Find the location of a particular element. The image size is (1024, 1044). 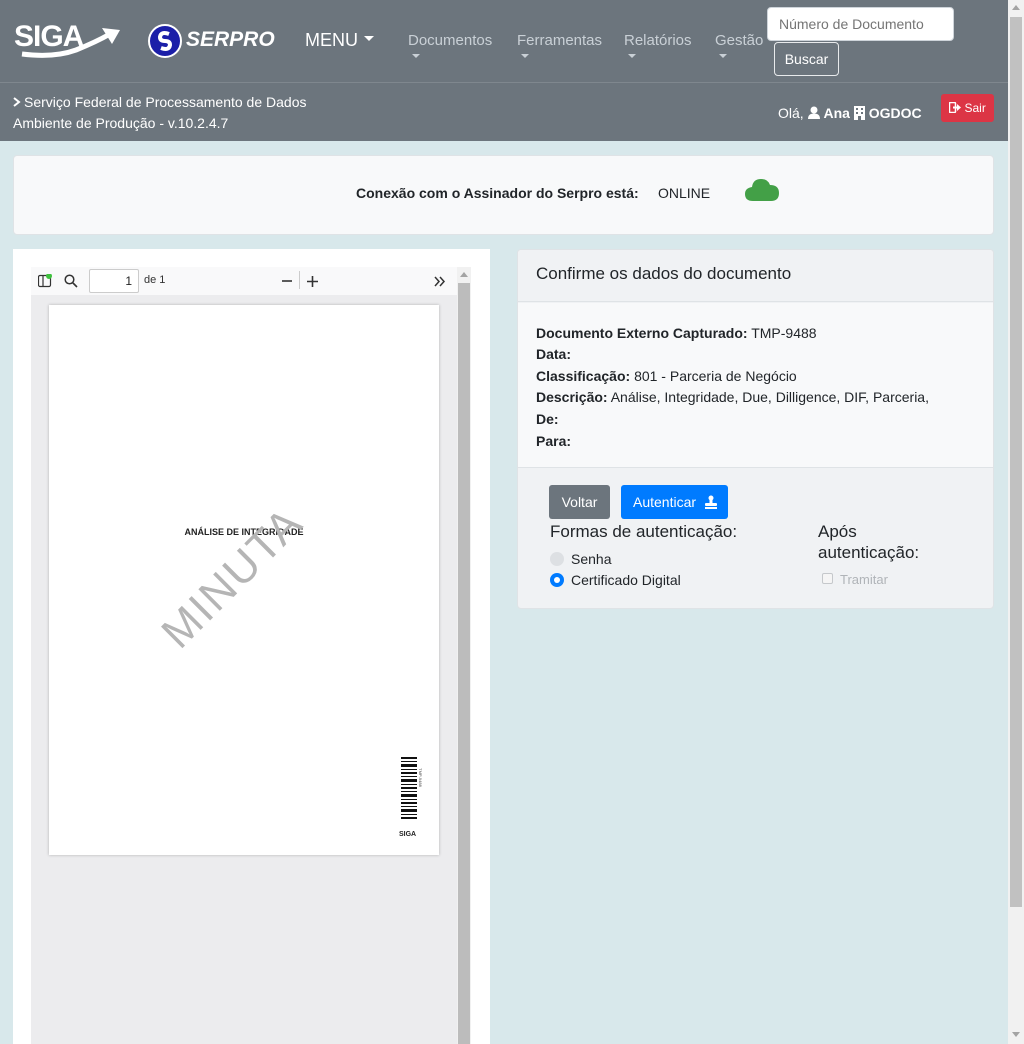

authenticate-label: Autenticar is located at coordinates (665, 502).